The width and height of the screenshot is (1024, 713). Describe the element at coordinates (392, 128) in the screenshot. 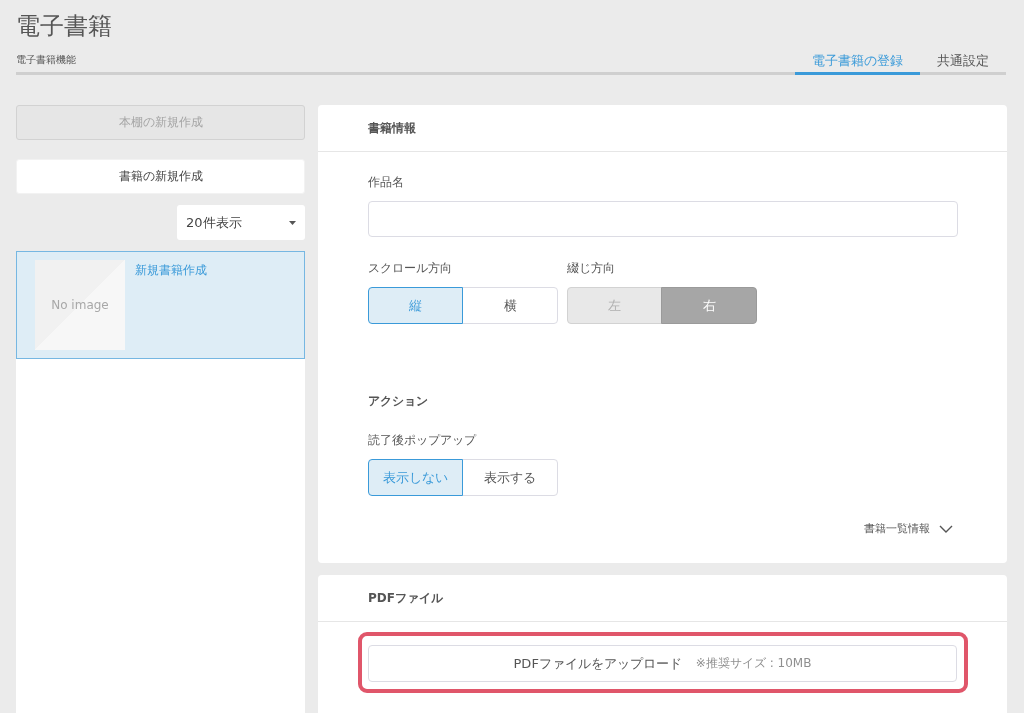

I see `section-title: 書籍情報` at that location.